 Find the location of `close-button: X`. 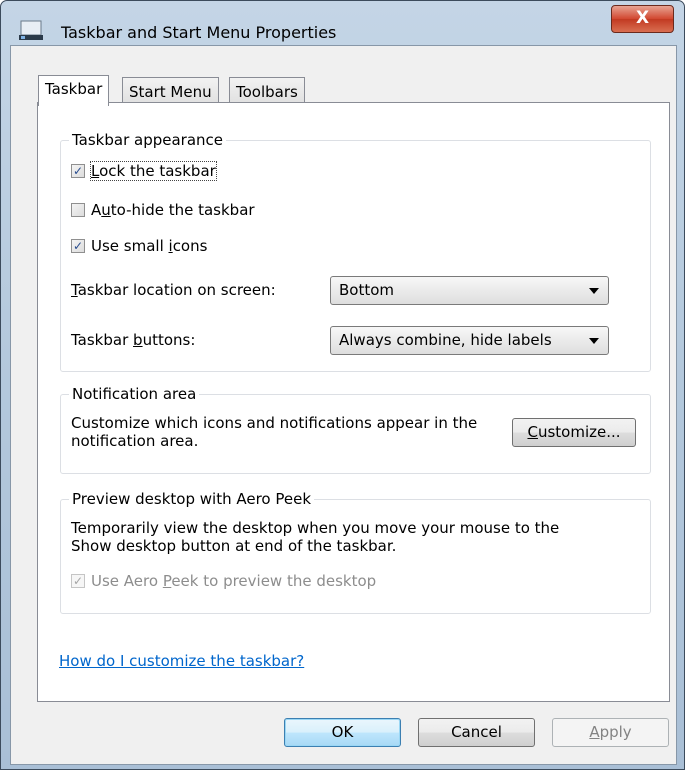

close-button: X is located at coordinates (642, 19).